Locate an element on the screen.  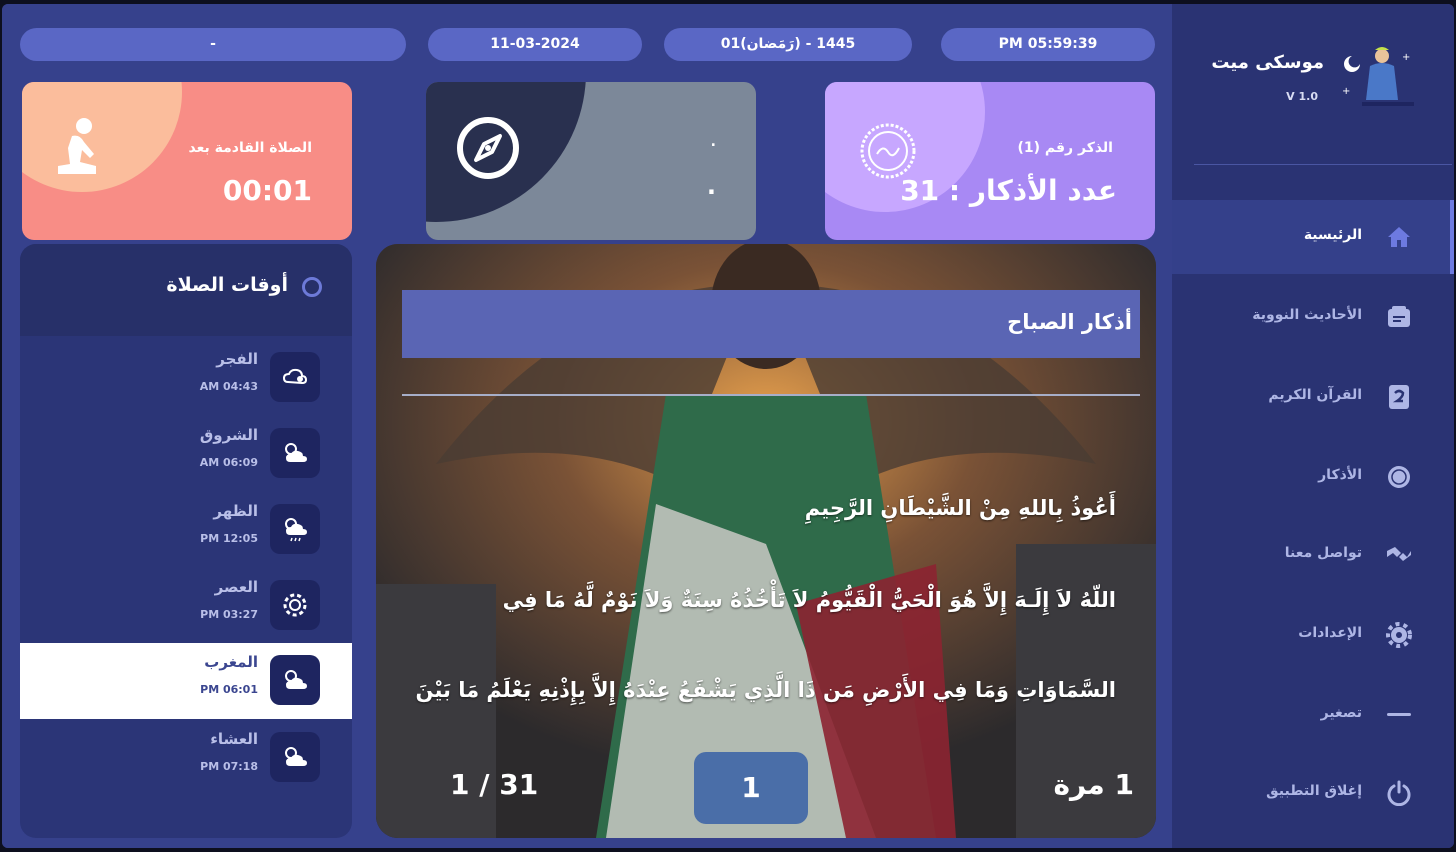
minimize-icon is located at coordinates (1399, 715).